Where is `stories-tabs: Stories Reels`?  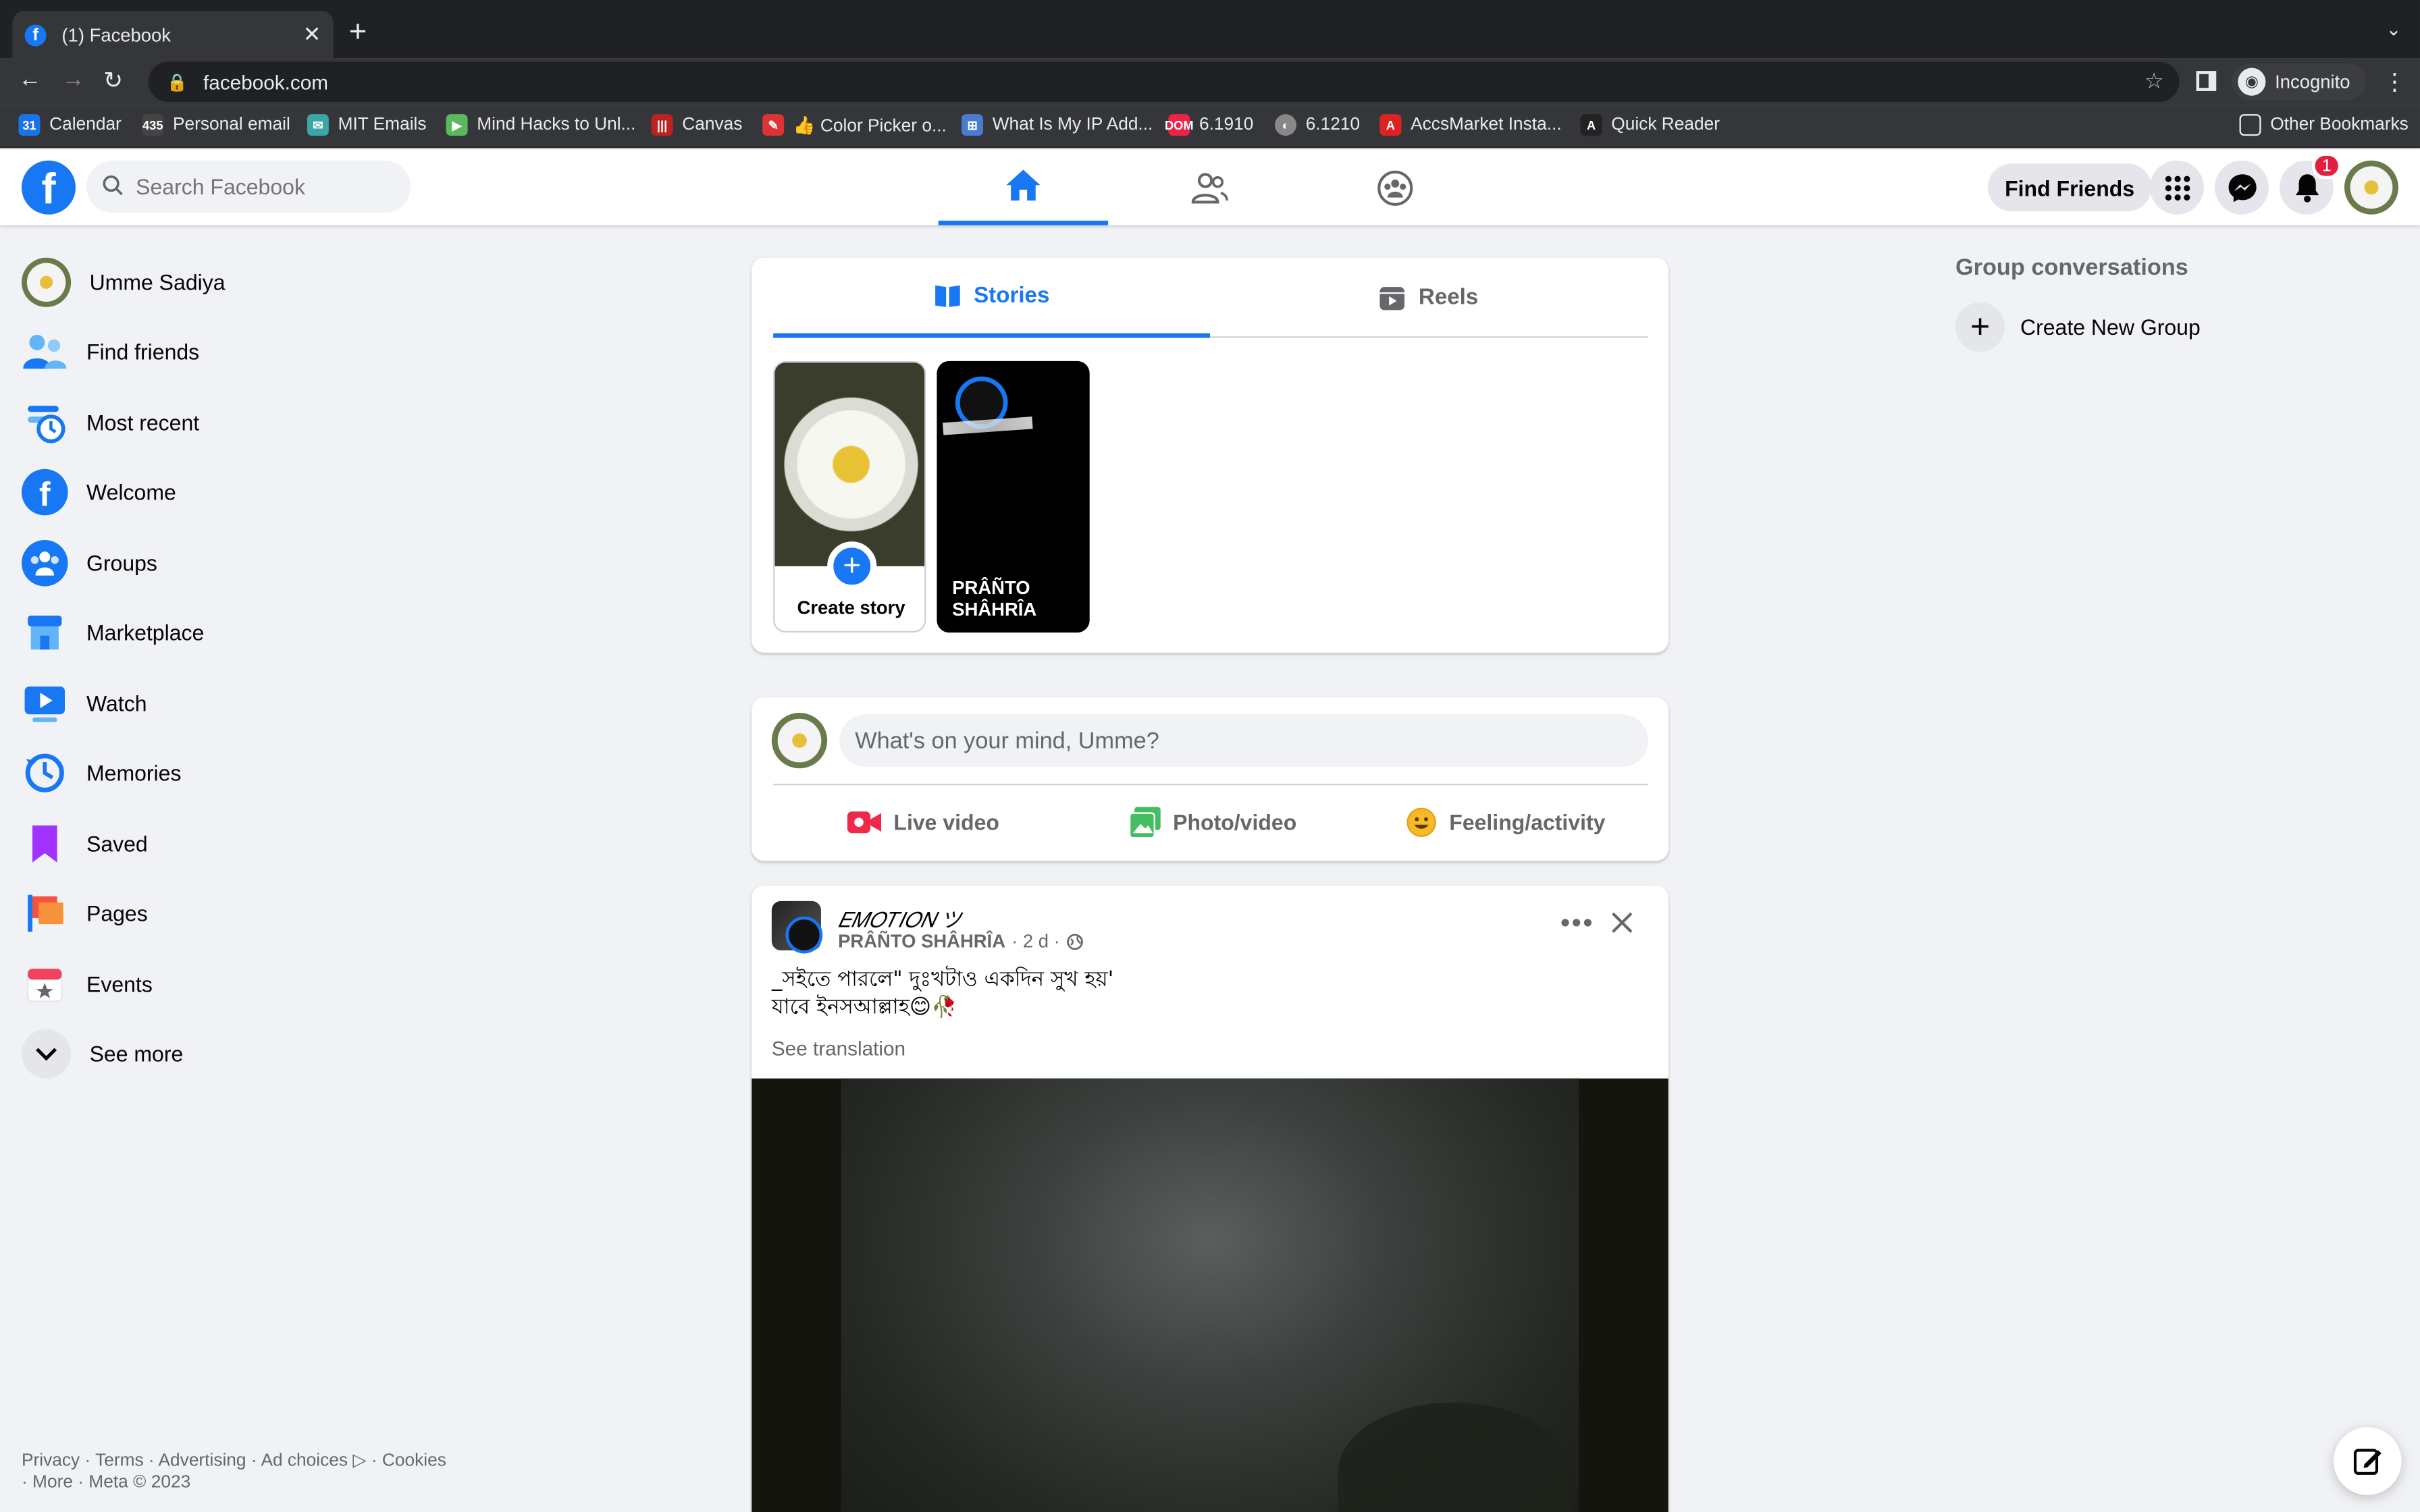
stories-tabs: Stories Reels is located at coordinates (1211, 298).